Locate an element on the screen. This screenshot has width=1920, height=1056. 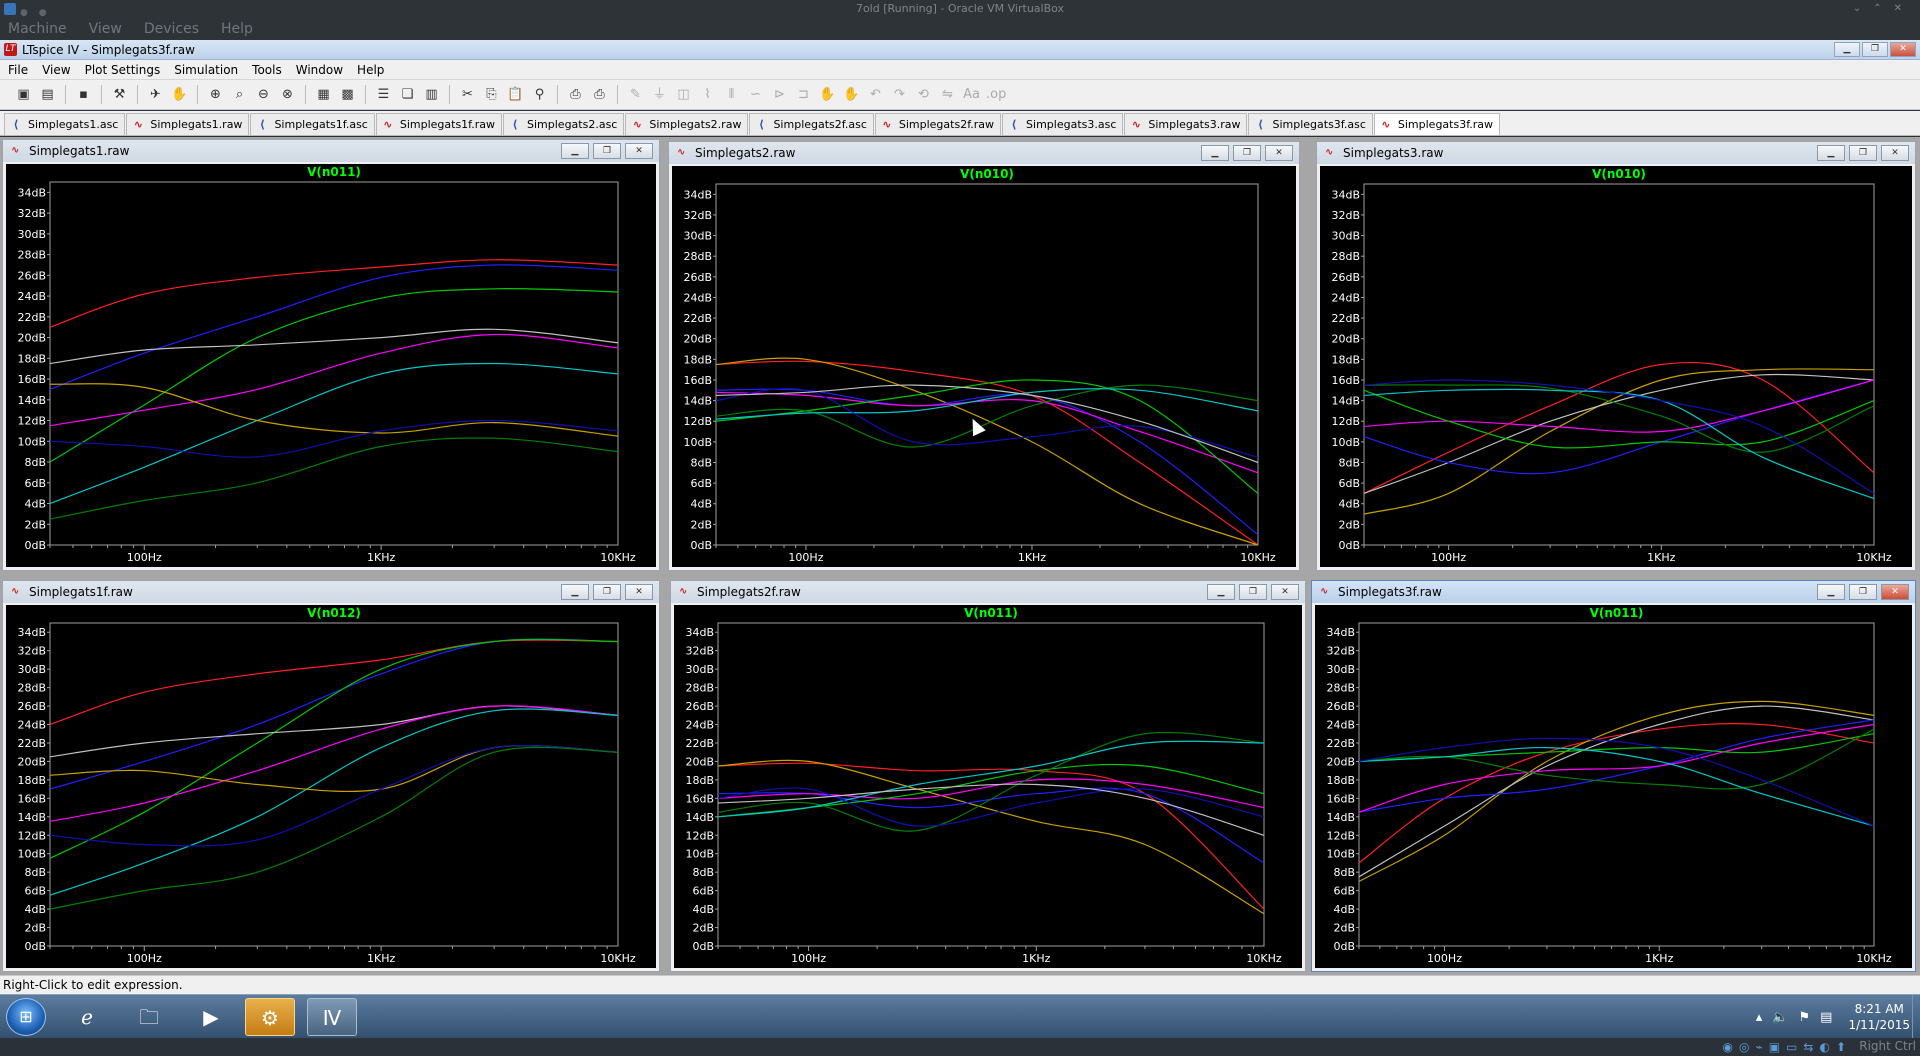
control-panel-icon: ⚒ is located at coordinates (119, 94).